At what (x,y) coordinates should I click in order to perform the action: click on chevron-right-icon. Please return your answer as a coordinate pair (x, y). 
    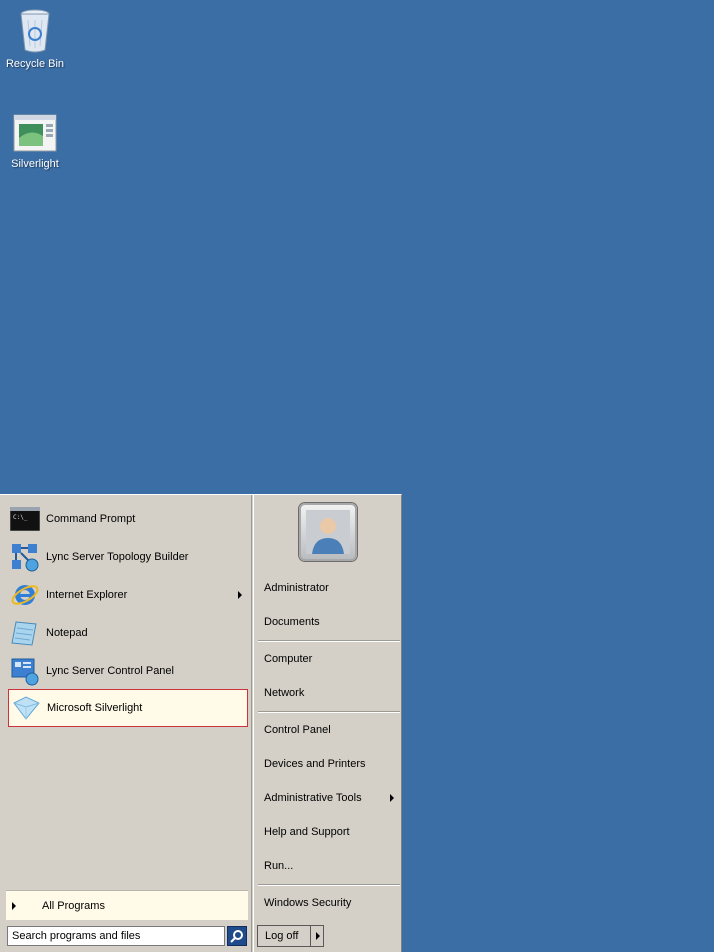
    Looking at the image, I should click on (318, 936).